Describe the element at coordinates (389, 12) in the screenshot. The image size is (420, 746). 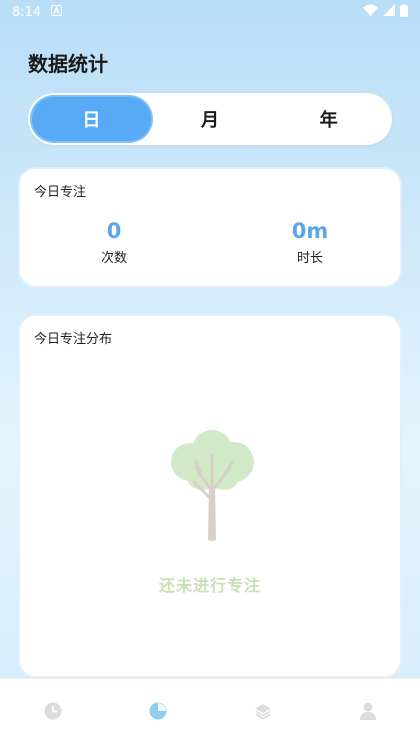
I see `signal-icon` at that location.